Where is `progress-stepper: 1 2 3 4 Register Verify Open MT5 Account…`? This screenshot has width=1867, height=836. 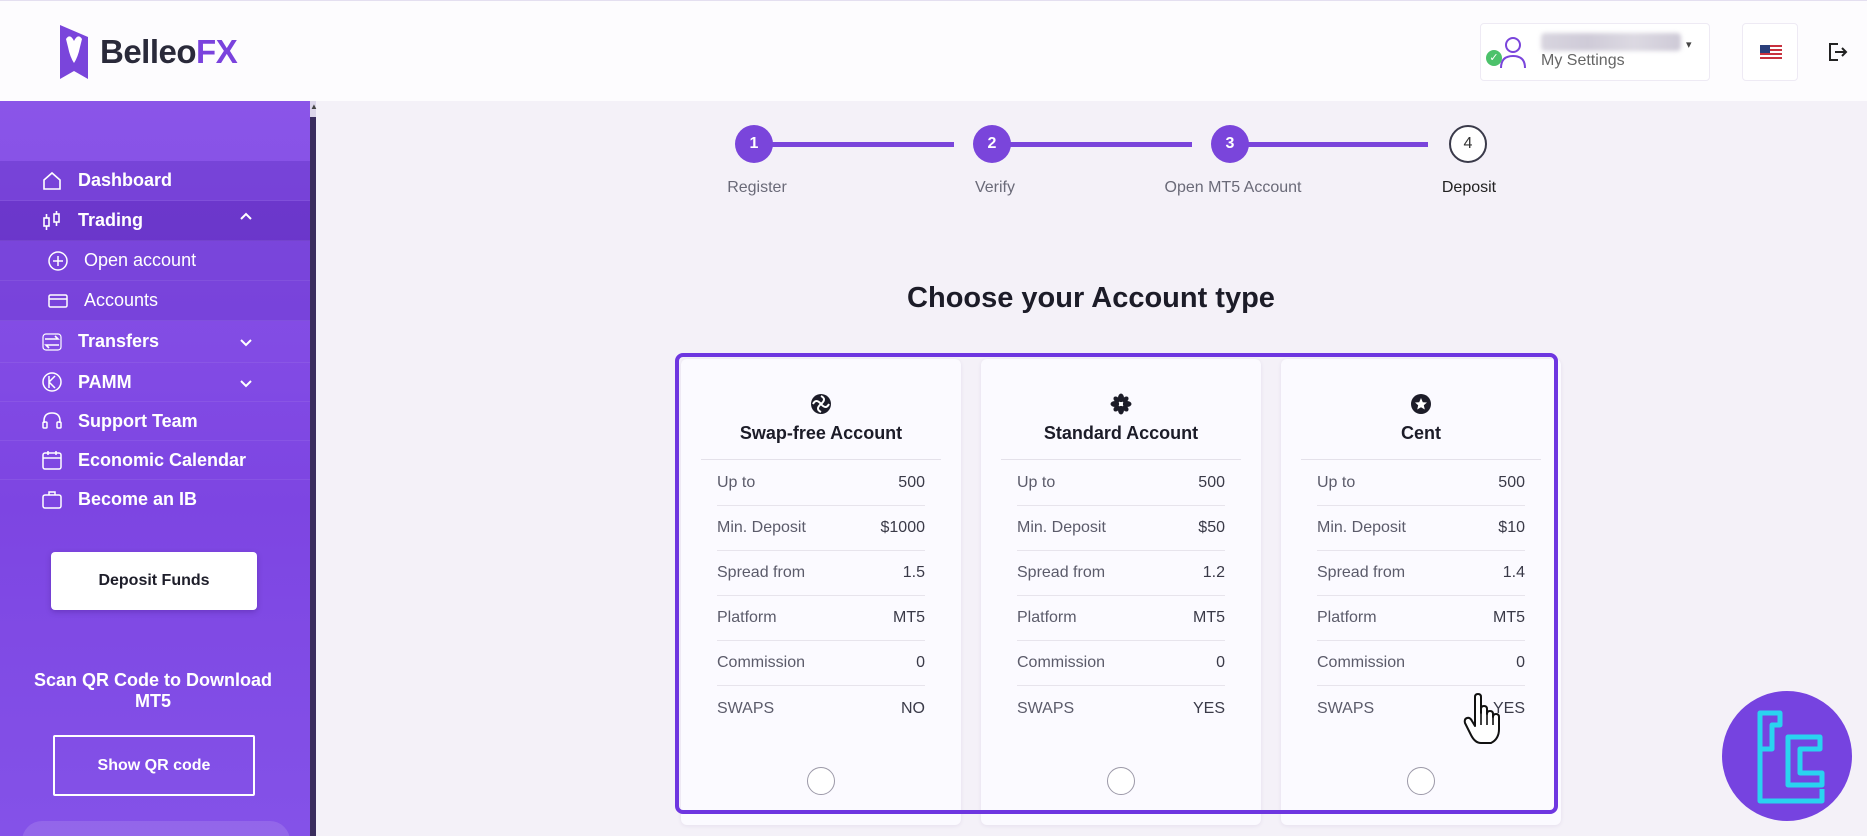
progress-stepper: 1 2 3 4 Register Verify Open MT5 Account… is located at coordinates (1091, 156).